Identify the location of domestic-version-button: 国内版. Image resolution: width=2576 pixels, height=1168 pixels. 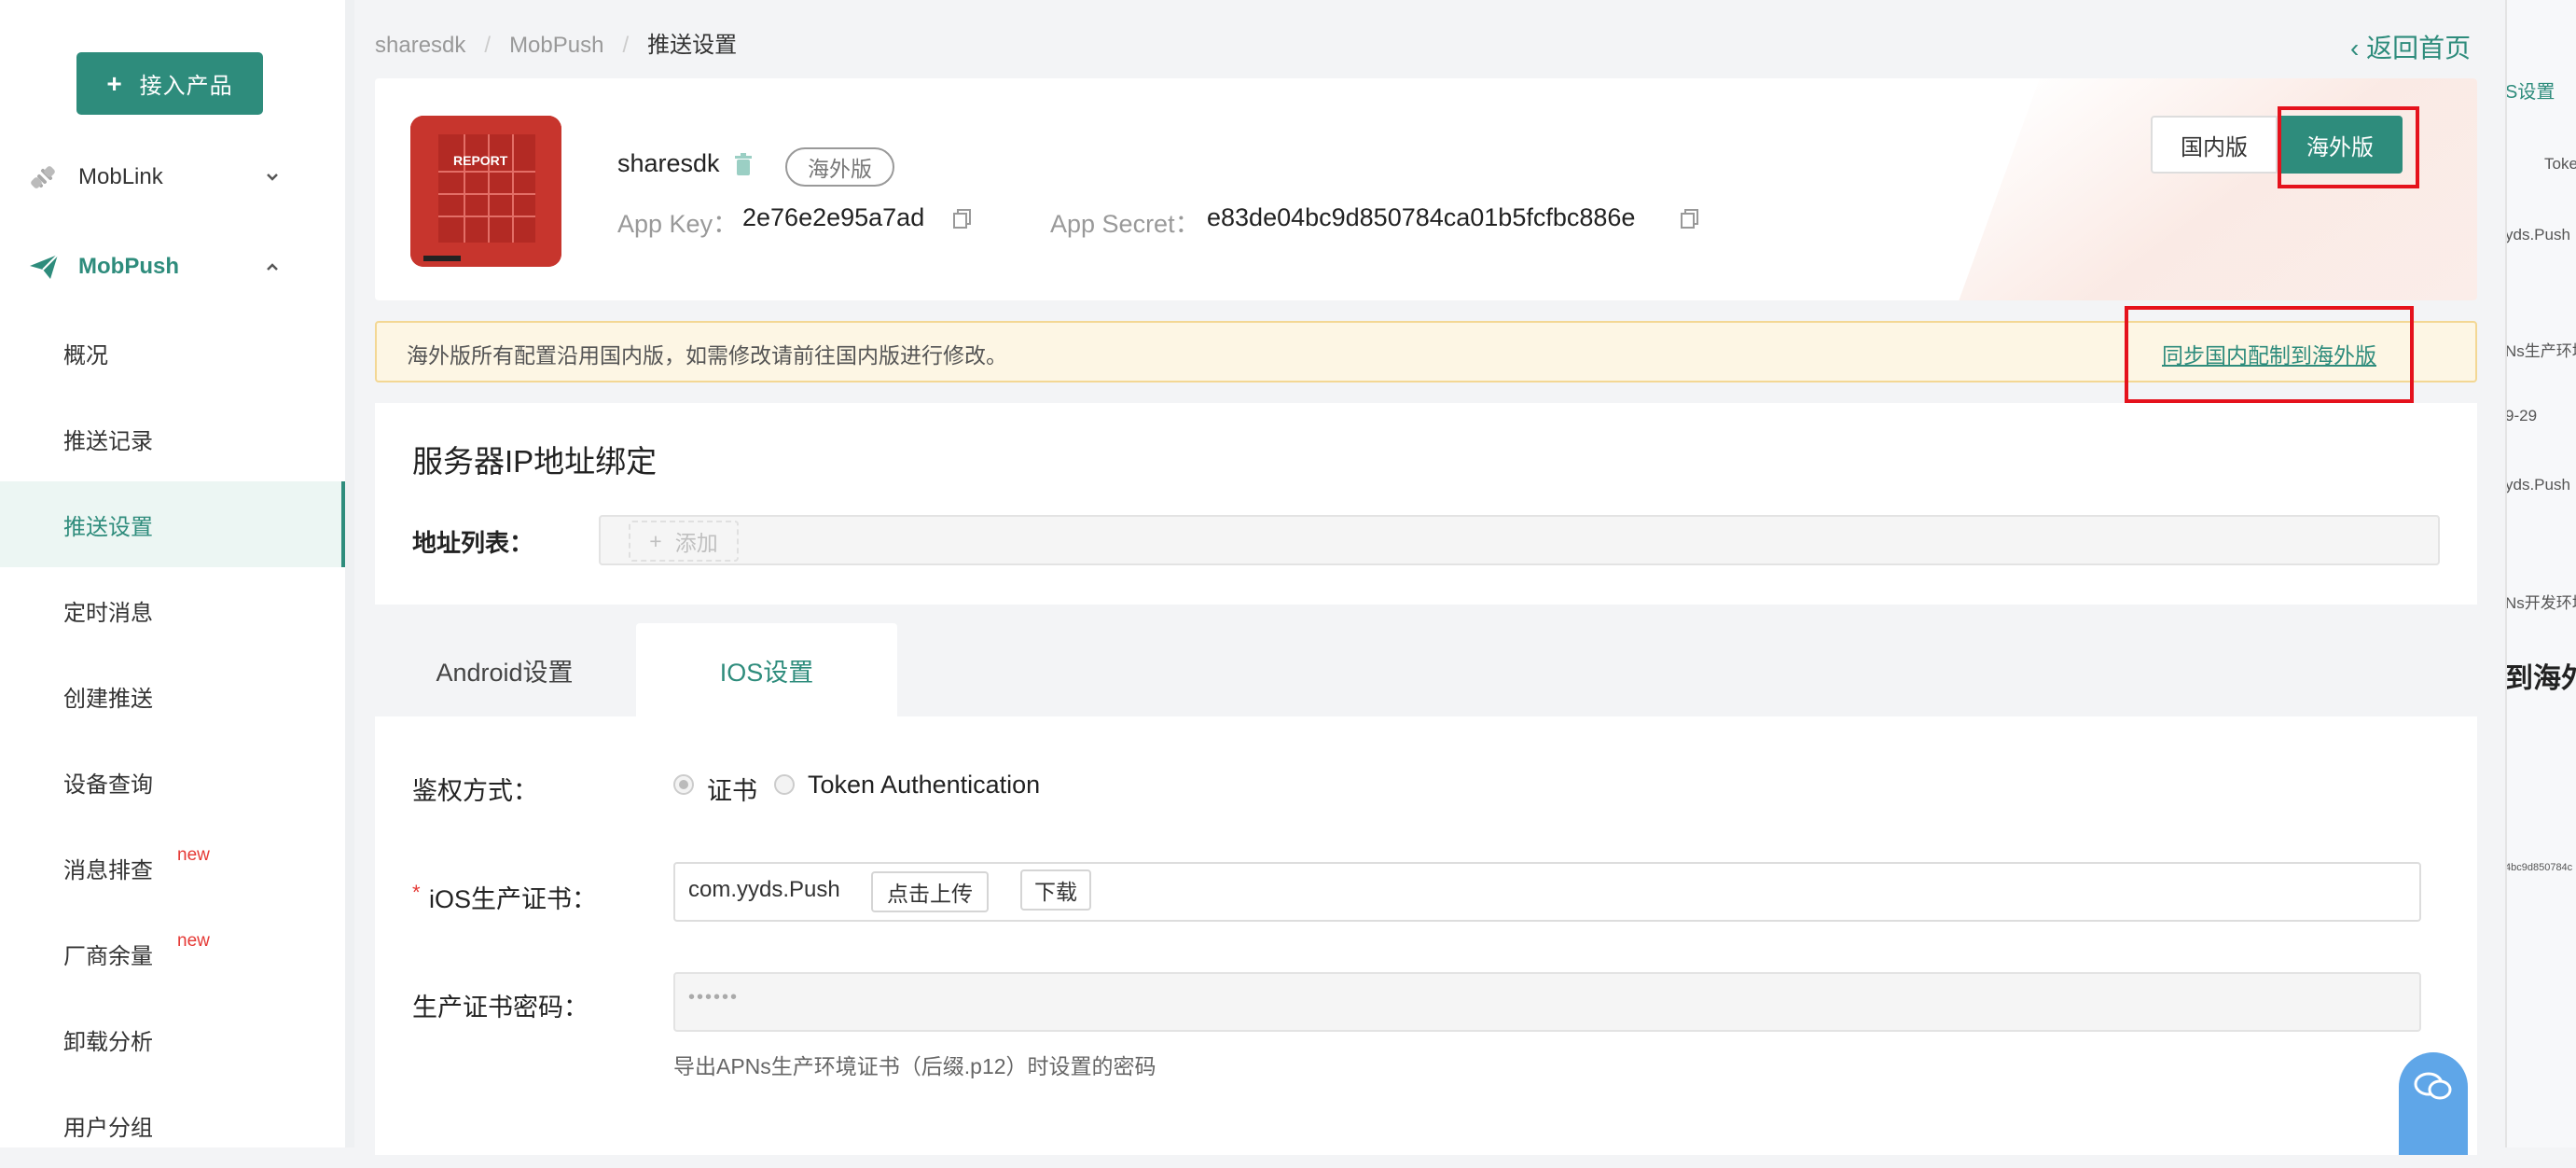
(2214, 145).